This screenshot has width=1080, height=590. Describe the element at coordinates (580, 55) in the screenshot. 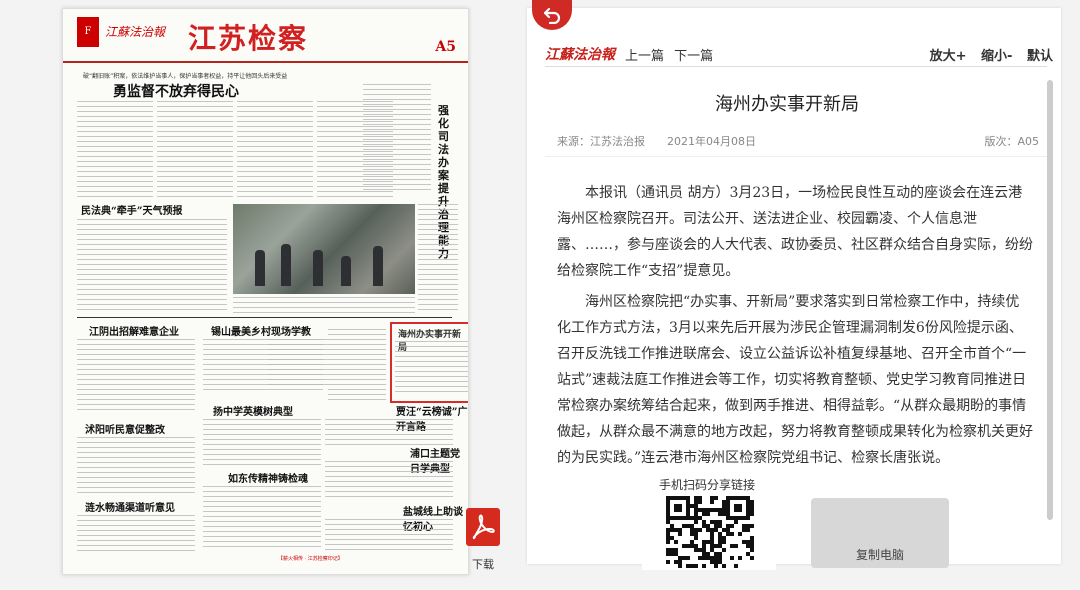

I see `reader-logo: 江蘇法治報` at that location.